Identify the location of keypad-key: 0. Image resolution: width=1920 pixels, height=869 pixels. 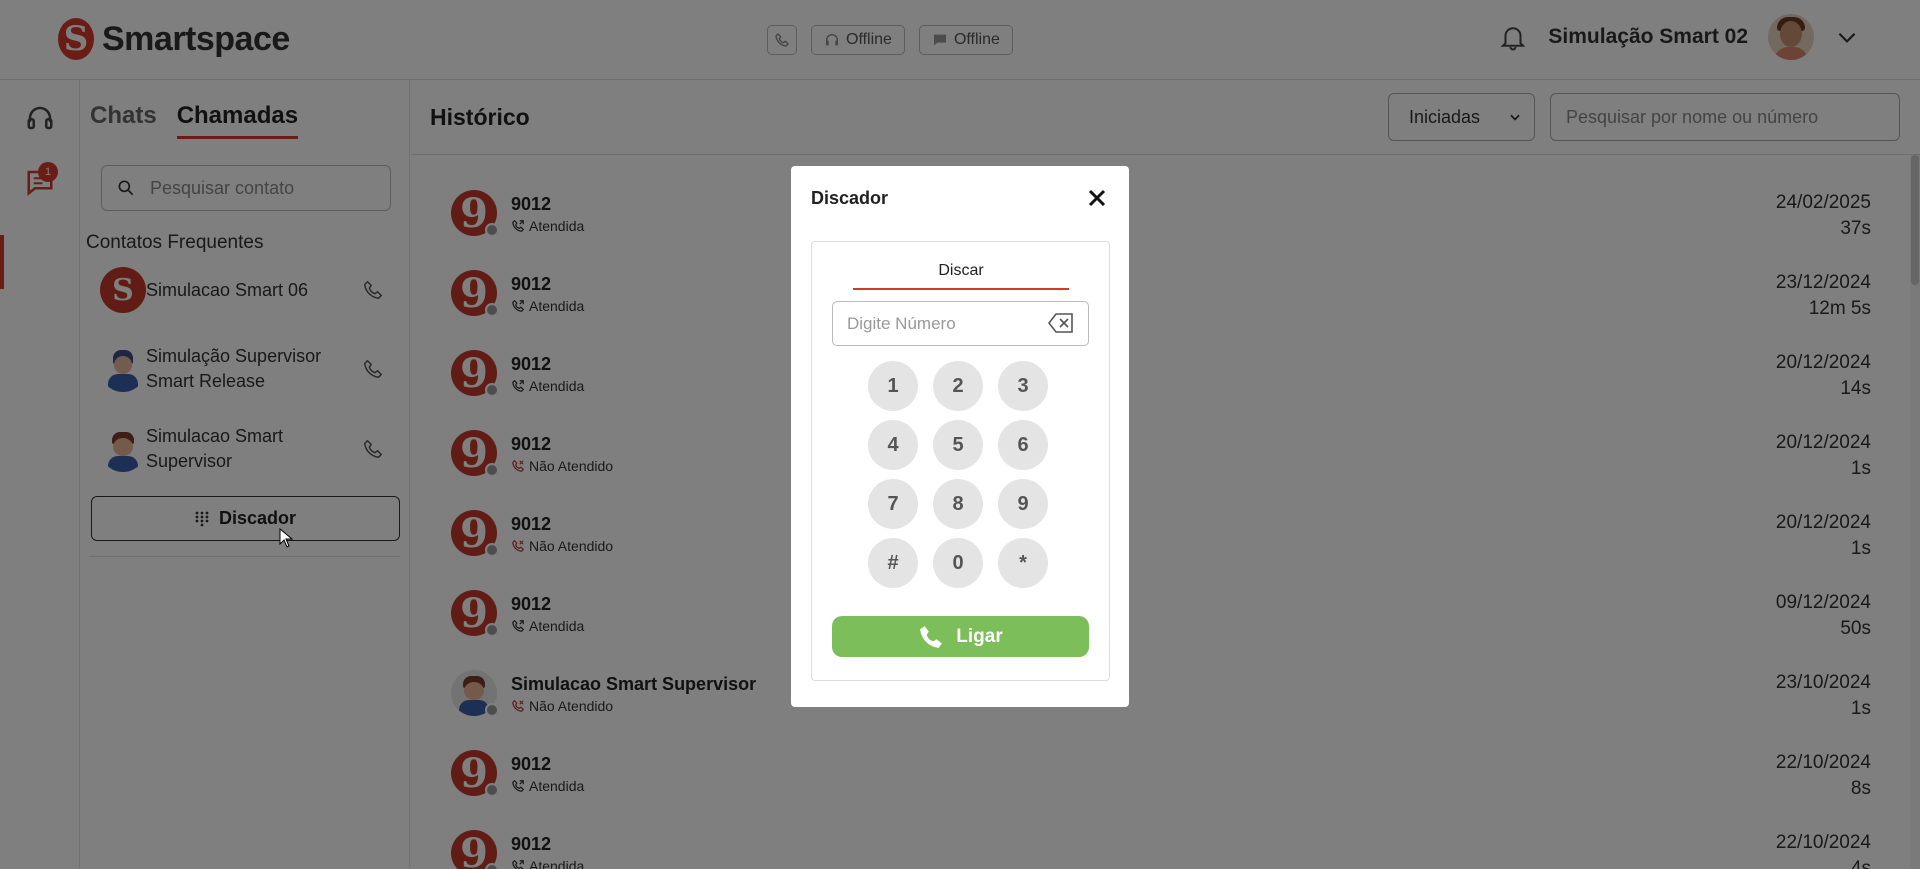
(958, 563).